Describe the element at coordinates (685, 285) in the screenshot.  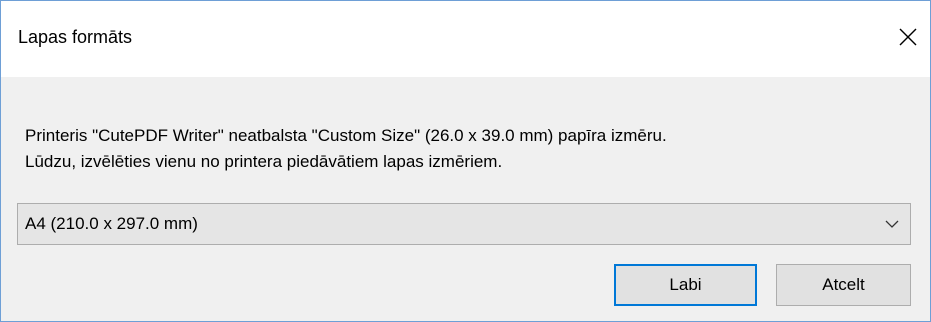
I see `ok-button: Labi` at that location.